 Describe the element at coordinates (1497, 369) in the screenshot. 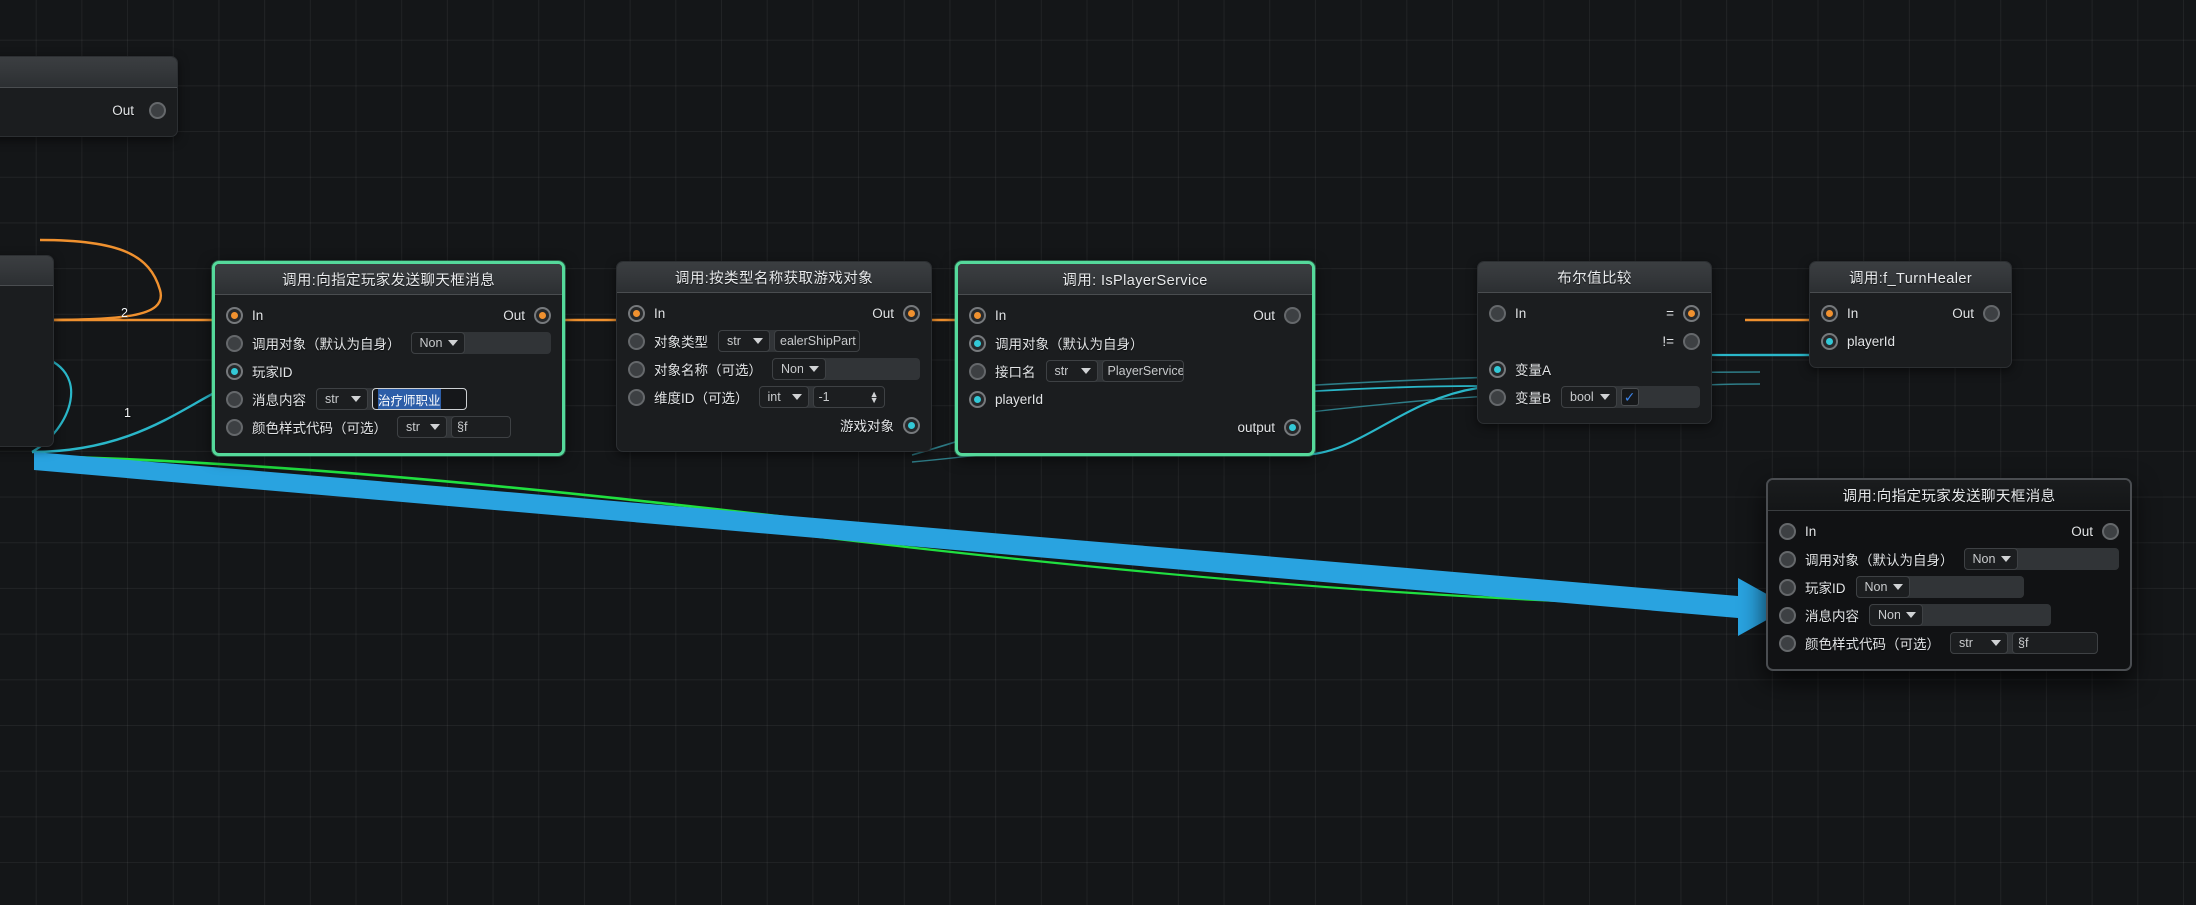

I see `data-pin-a` at that location.